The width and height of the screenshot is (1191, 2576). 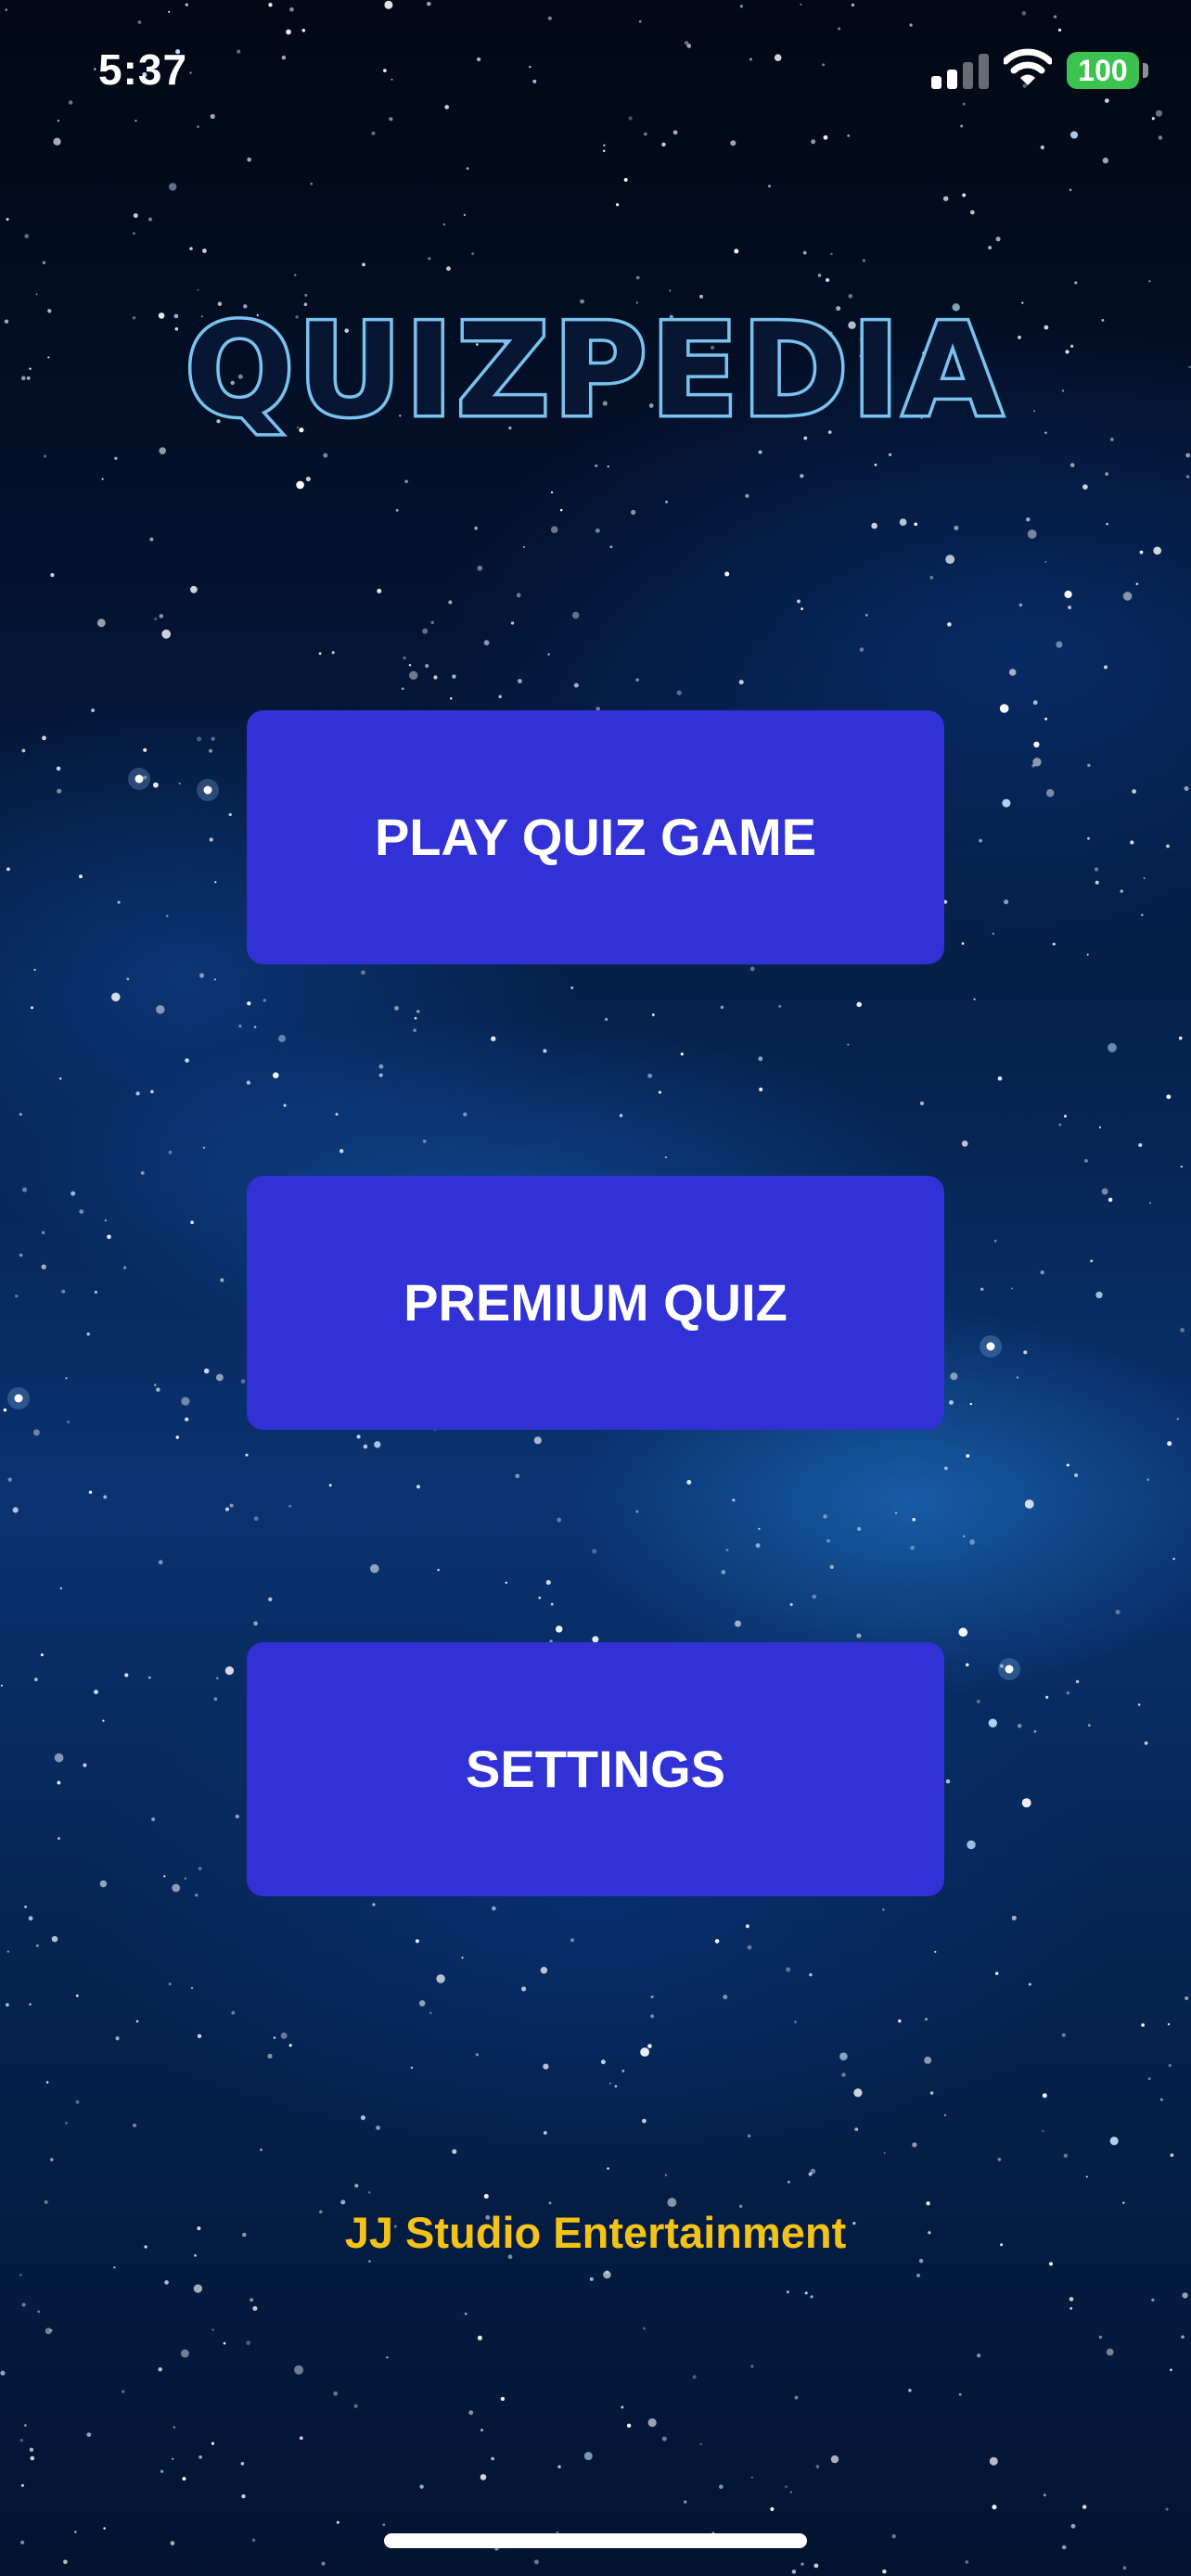 What do you see at coordinates (595, 1303) in the screenshot?
I see `premium-quiz-button: PREMIUM QUIZ` at bounding box center [595, 1303].